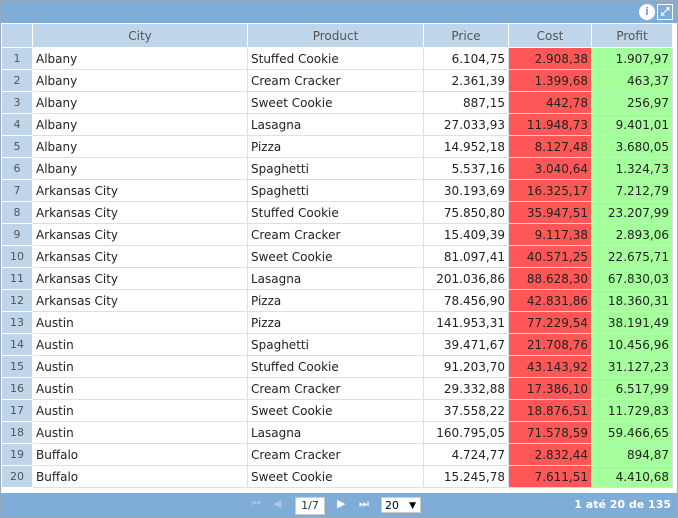 This screenshot has width=678, height=518. What do you see at coordinates (17, 256) in the screenshot?
I see `row-number: 10` at bounding box center [17, 256].